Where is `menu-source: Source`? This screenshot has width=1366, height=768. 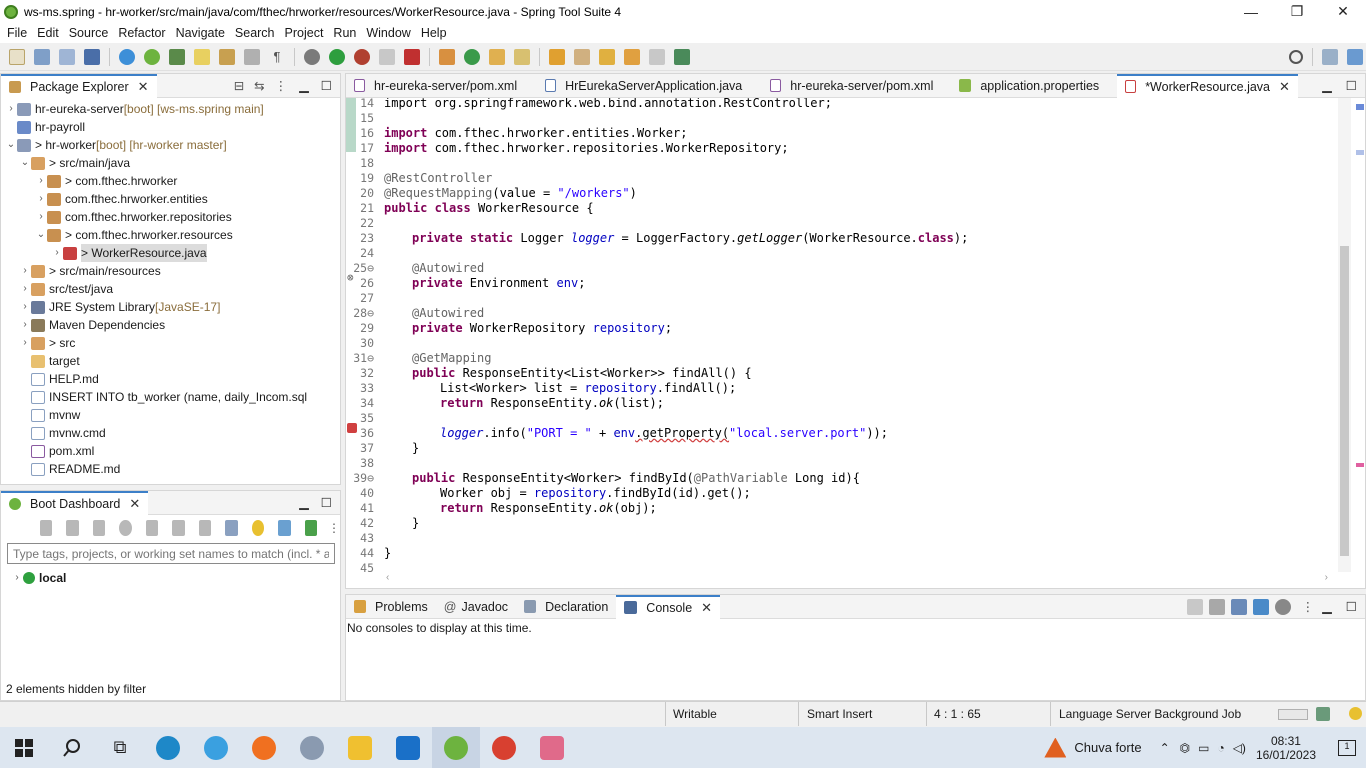 menu-source: Source is located at coordinates (89, 33).